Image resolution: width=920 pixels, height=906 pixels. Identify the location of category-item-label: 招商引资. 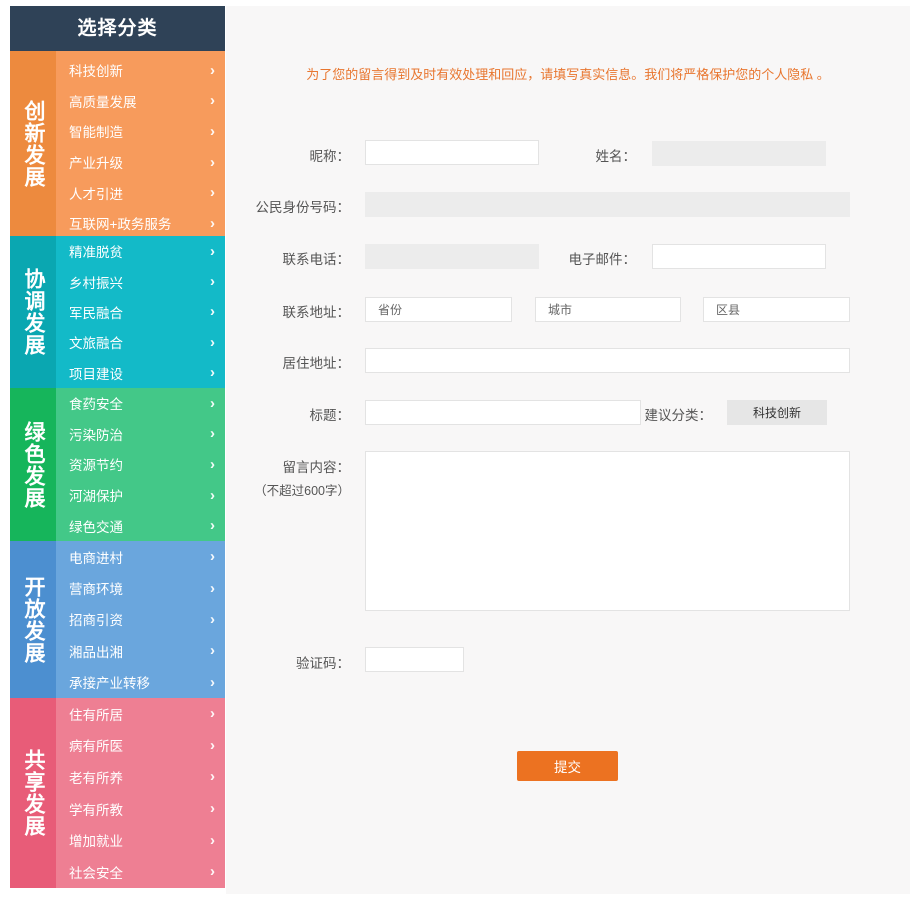
(96, 621).